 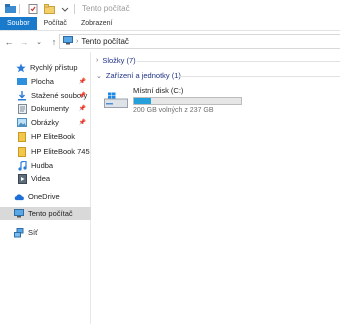 I want to click on forward-arrow-icon: →, so click(x=24, y=42).